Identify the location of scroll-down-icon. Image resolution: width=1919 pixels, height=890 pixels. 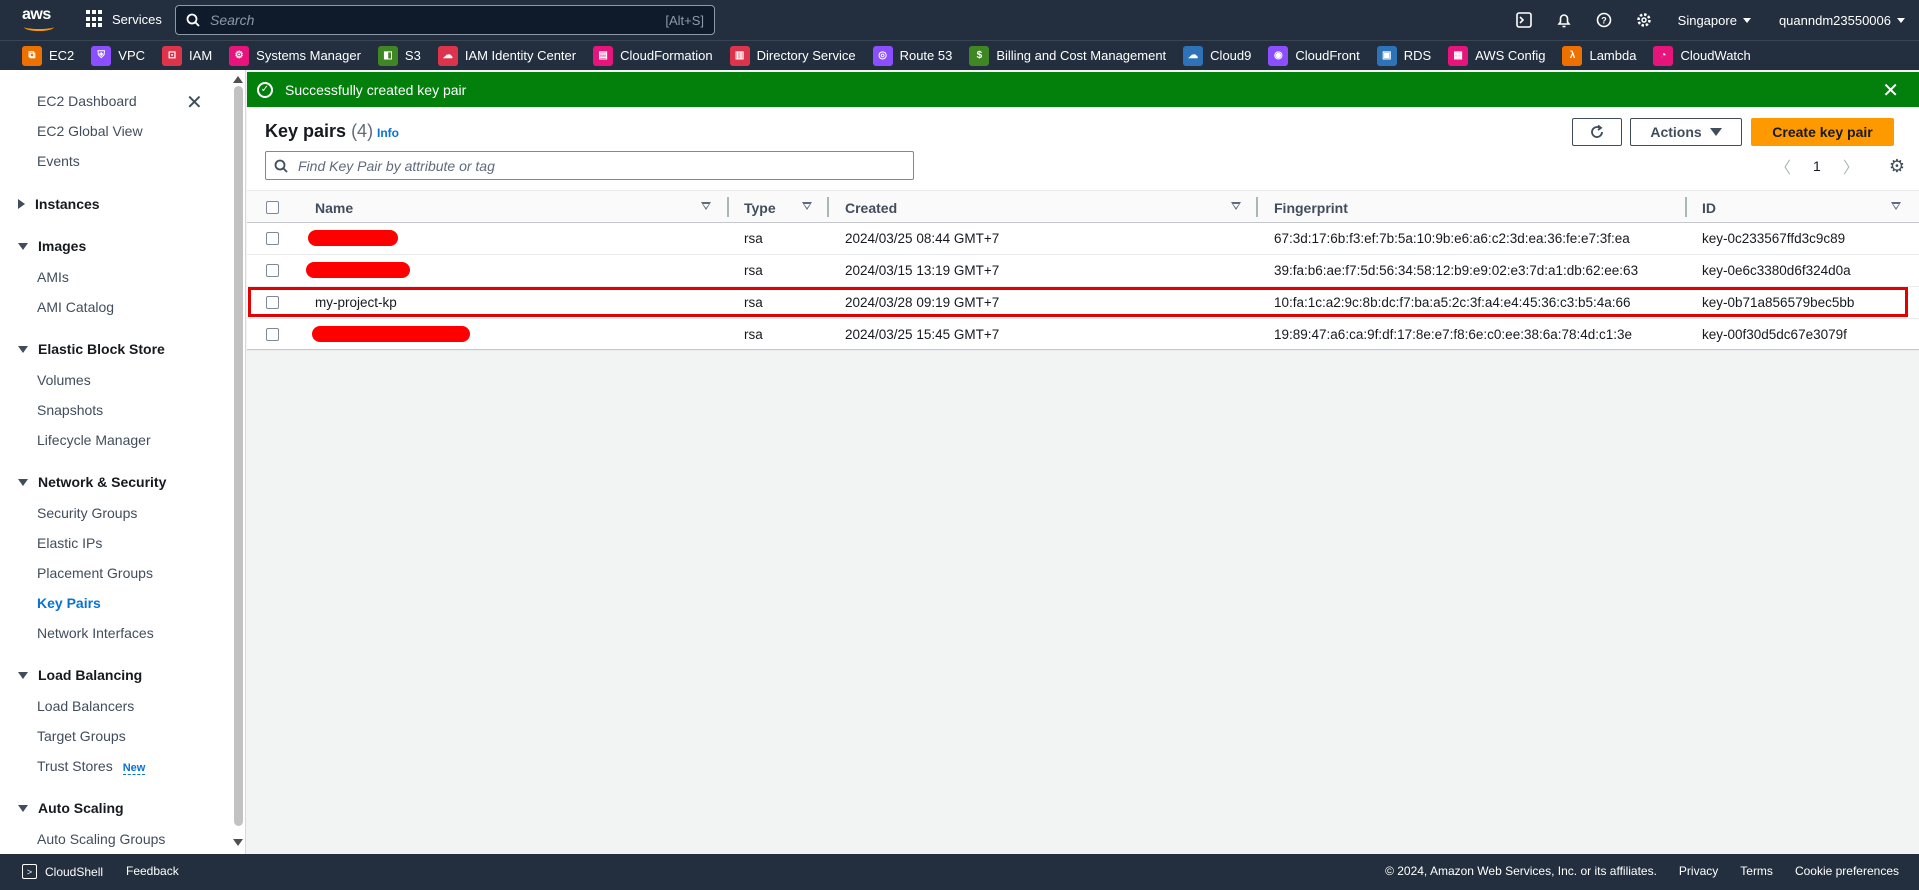
(238, 842).